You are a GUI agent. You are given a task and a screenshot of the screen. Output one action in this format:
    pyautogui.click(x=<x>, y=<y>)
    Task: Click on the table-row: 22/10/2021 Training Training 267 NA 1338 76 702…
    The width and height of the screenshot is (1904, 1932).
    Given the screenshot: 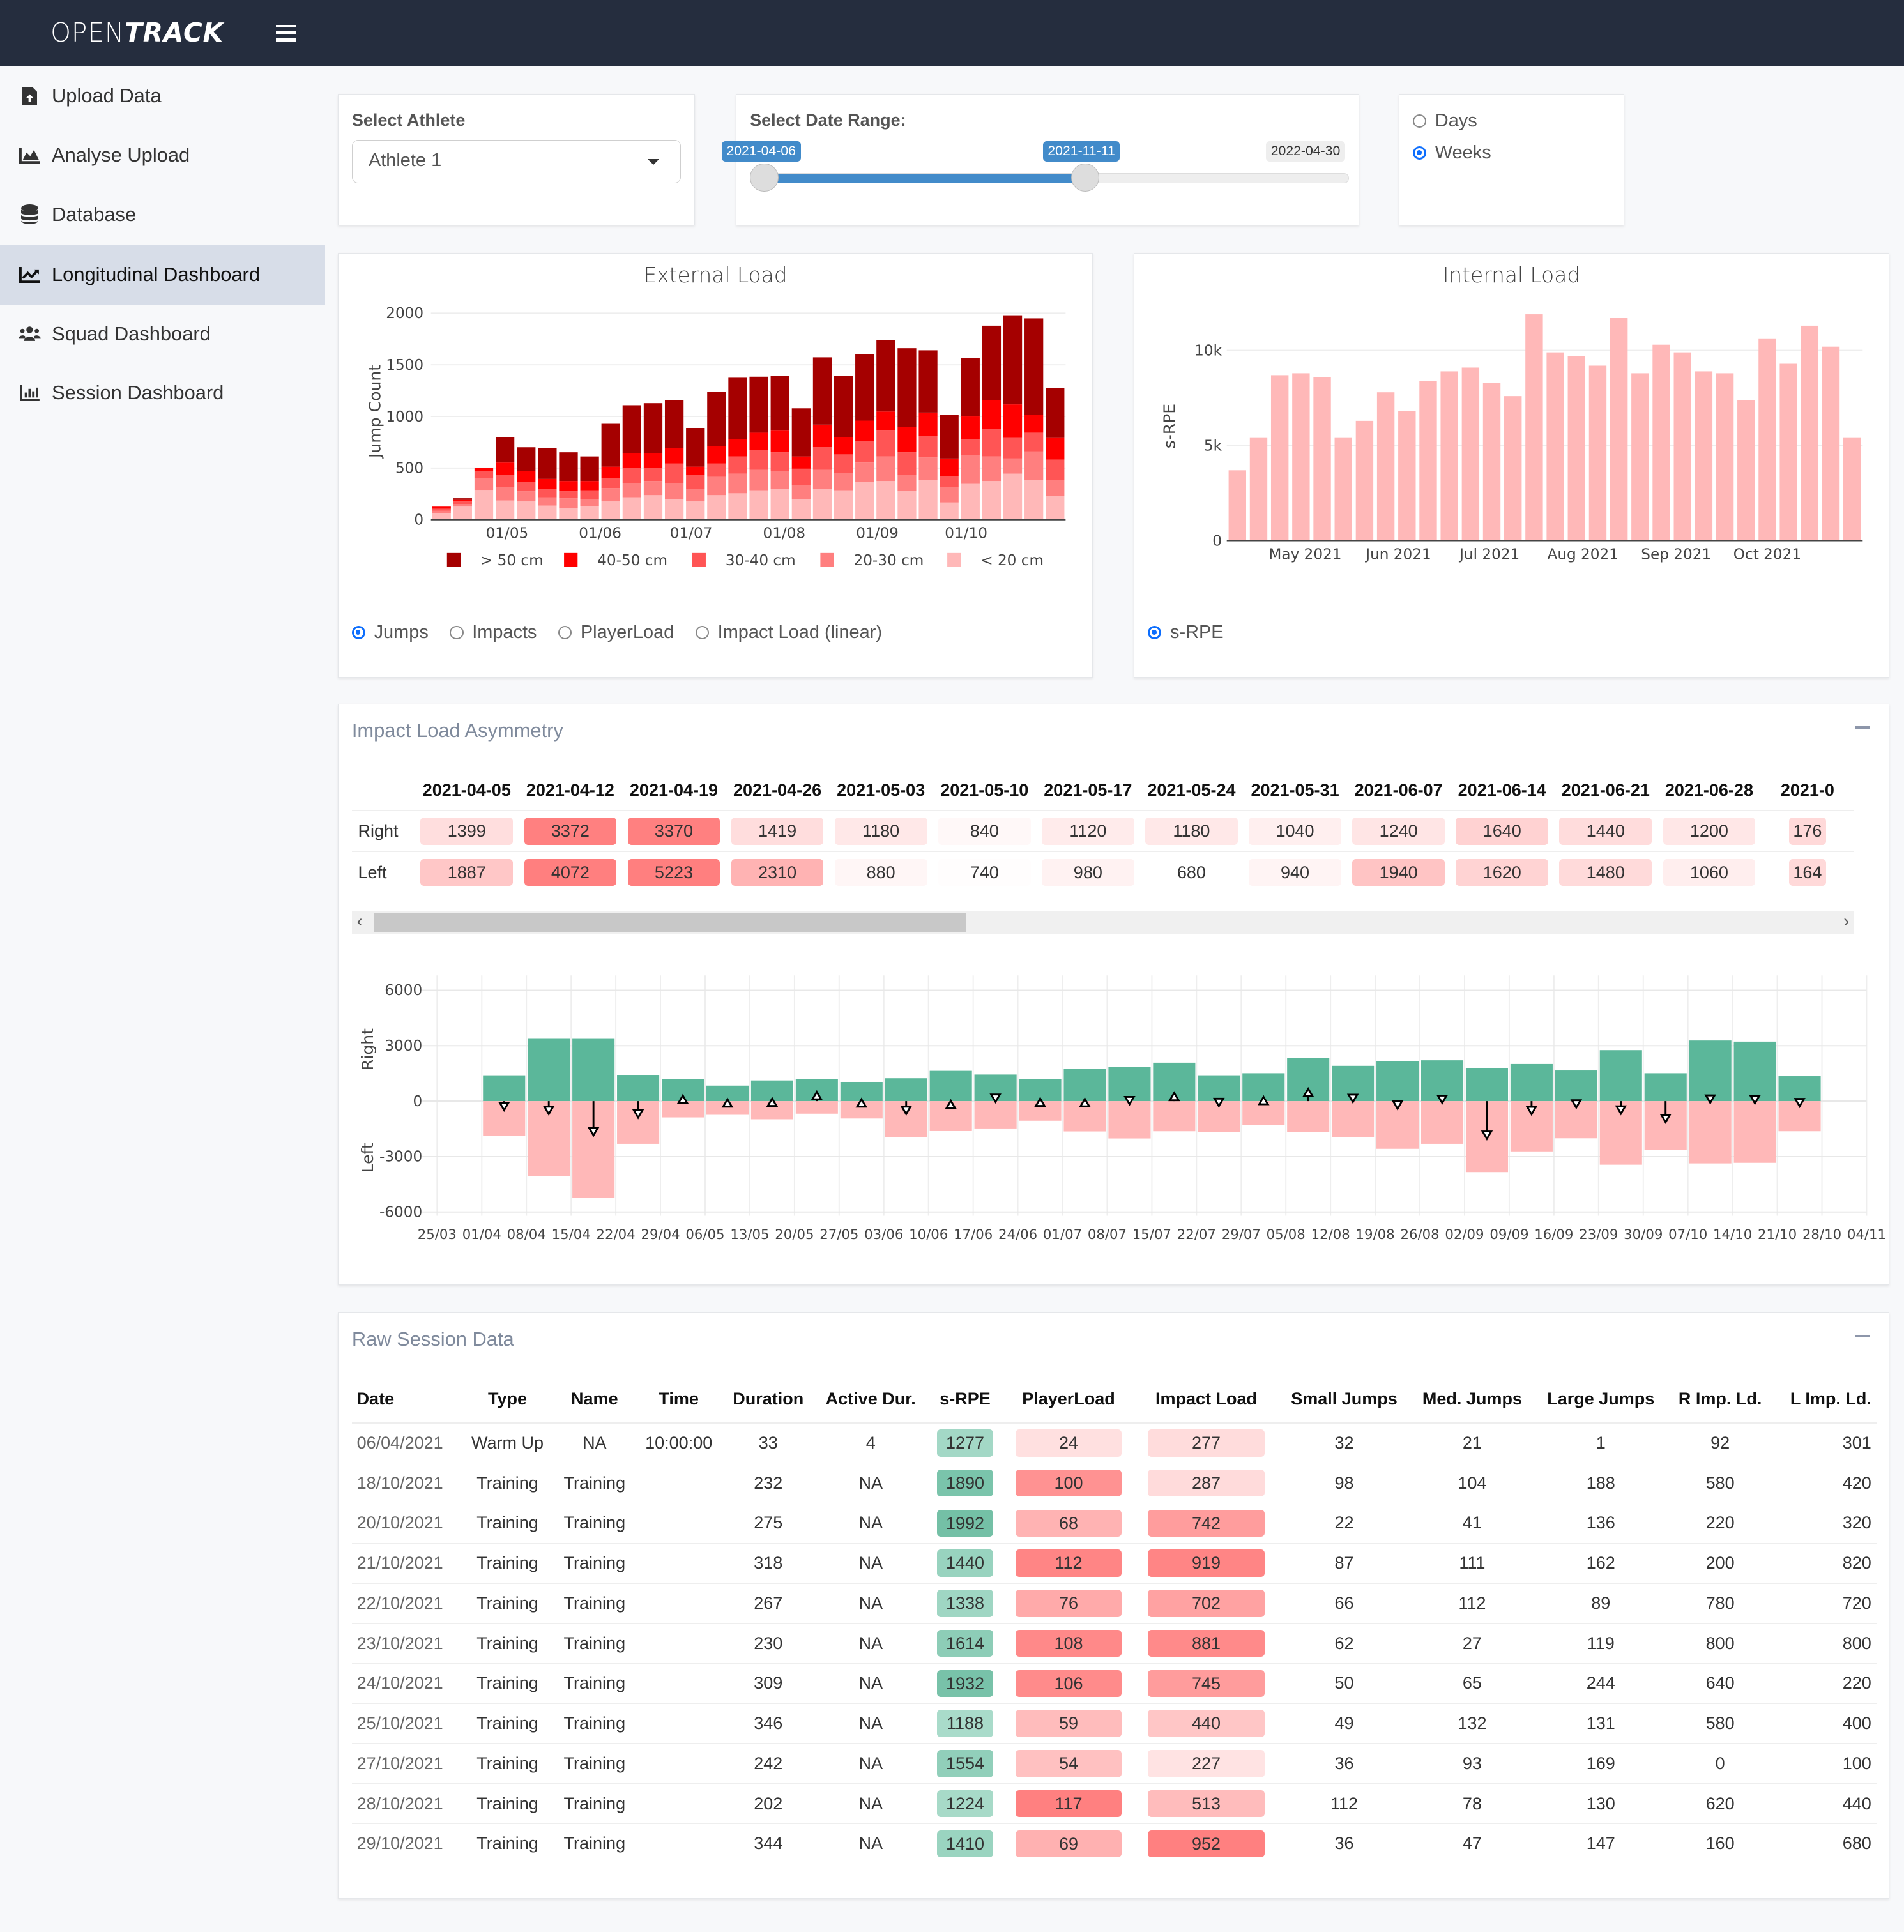 What is the action you would take?
    pyautogui.click(x=1114, y=1603)
    